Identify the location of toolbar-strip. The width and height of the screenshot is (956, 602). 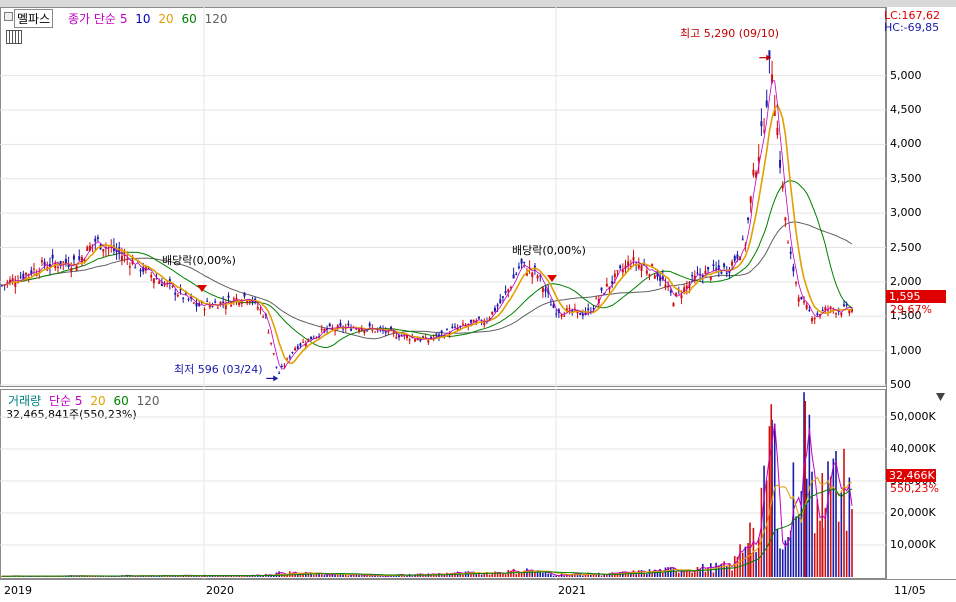
(478, 3).